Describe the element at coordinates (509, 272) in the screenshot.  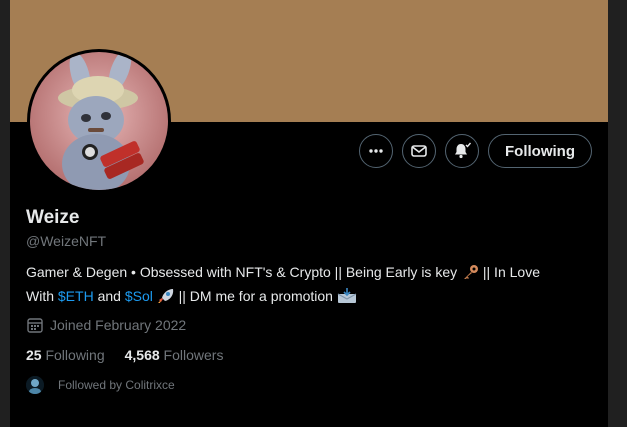
I see `bio-text: || In Love` at that location.